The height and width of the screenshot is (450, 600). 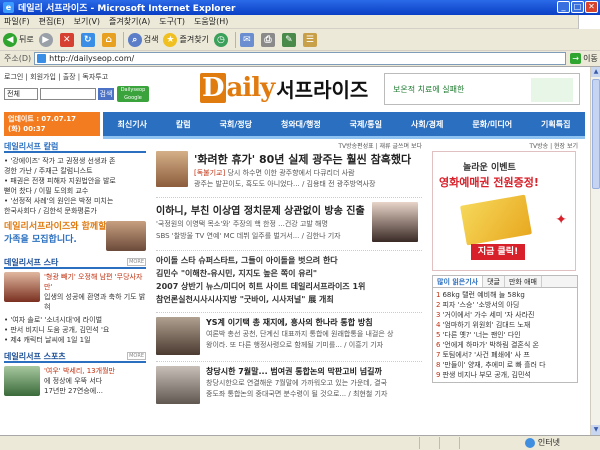 What do you see at coordinates (595, 72) in the screenshot?
I see `scroll-up-icon: ▲` at bounding box center [595, 72].